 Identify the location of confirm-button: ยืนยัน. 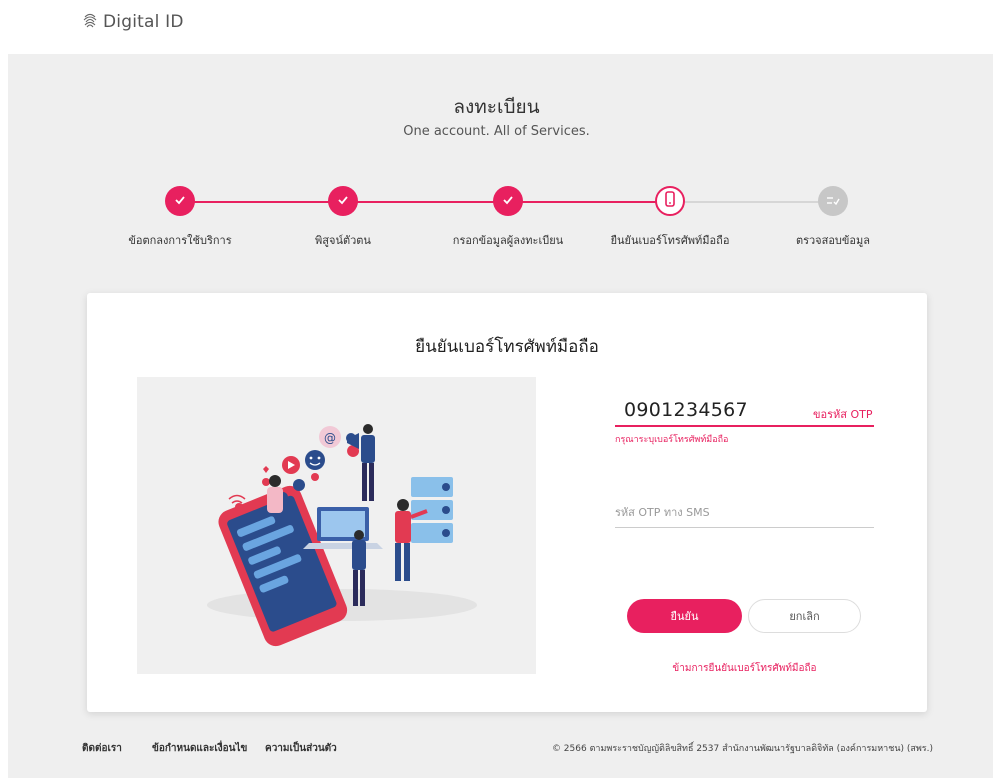
(684, 616).